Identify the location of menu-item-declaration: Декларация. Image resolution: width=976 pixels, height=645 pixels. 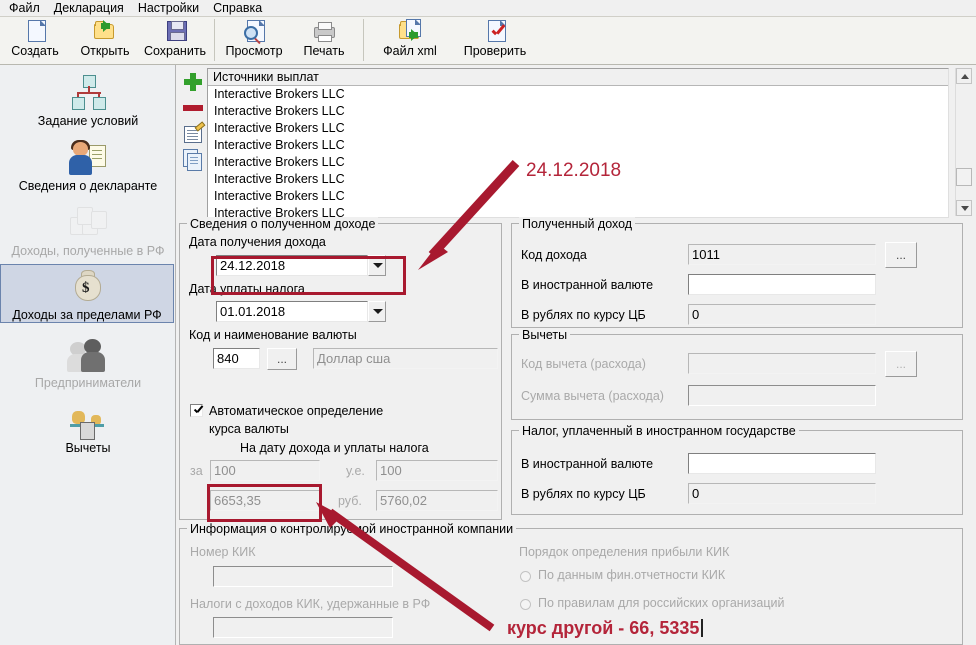
(89, 8).